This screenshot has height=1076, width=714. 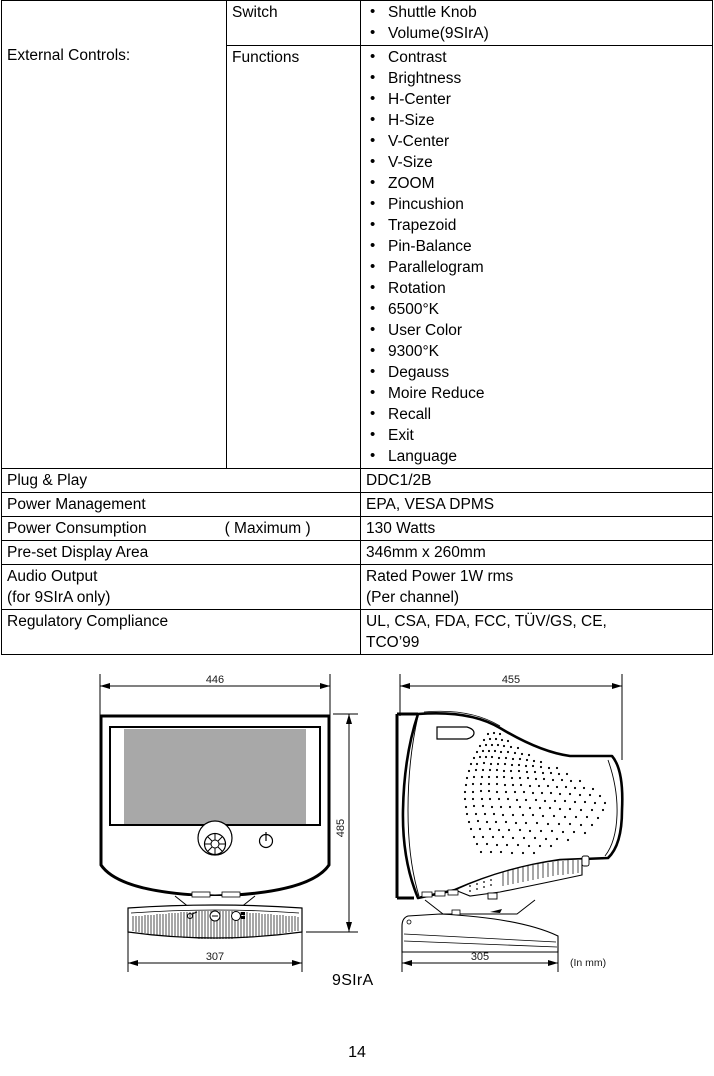 I want to click on spec-name-sub: (for 9SIrA only), so click(x=59, y=597).